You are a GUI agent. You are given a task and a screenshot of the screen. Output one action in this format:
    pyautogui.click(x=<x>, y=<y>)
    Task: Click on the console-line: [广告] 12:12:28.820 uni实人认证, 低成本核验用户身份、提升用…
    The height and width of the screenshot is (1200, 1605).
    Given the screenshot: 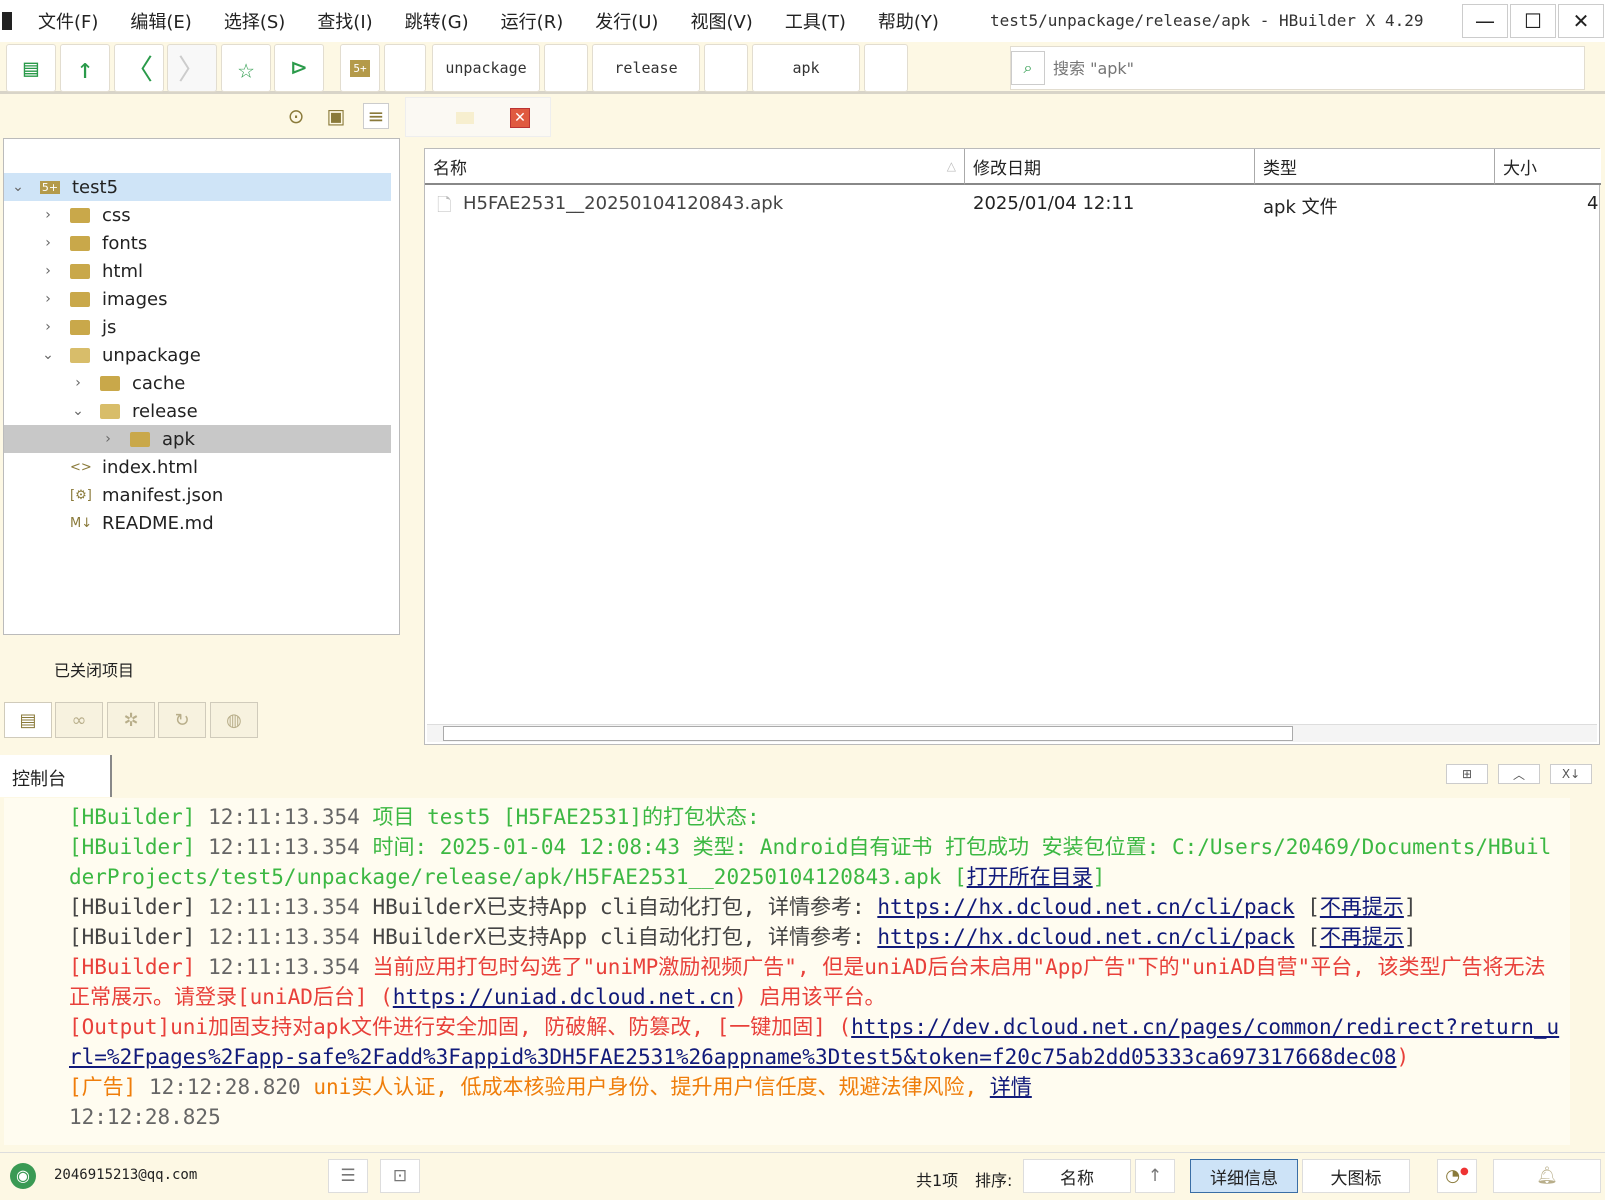 What is the action you would take?
    pyautogui.click(x=814, y=1087)
    